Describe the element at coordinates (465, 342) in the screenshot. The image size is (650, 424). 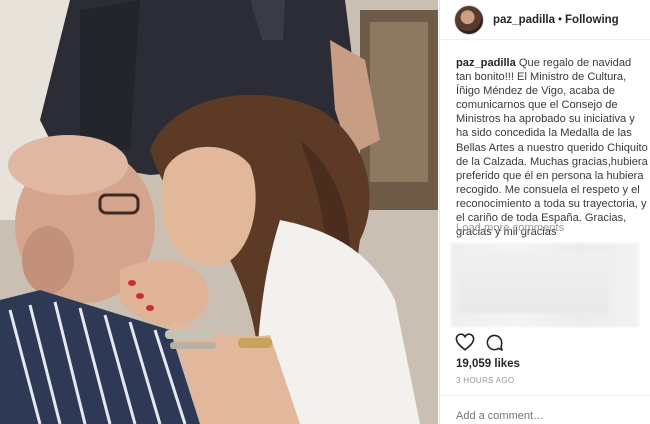
I see `heart-icon` at that location.